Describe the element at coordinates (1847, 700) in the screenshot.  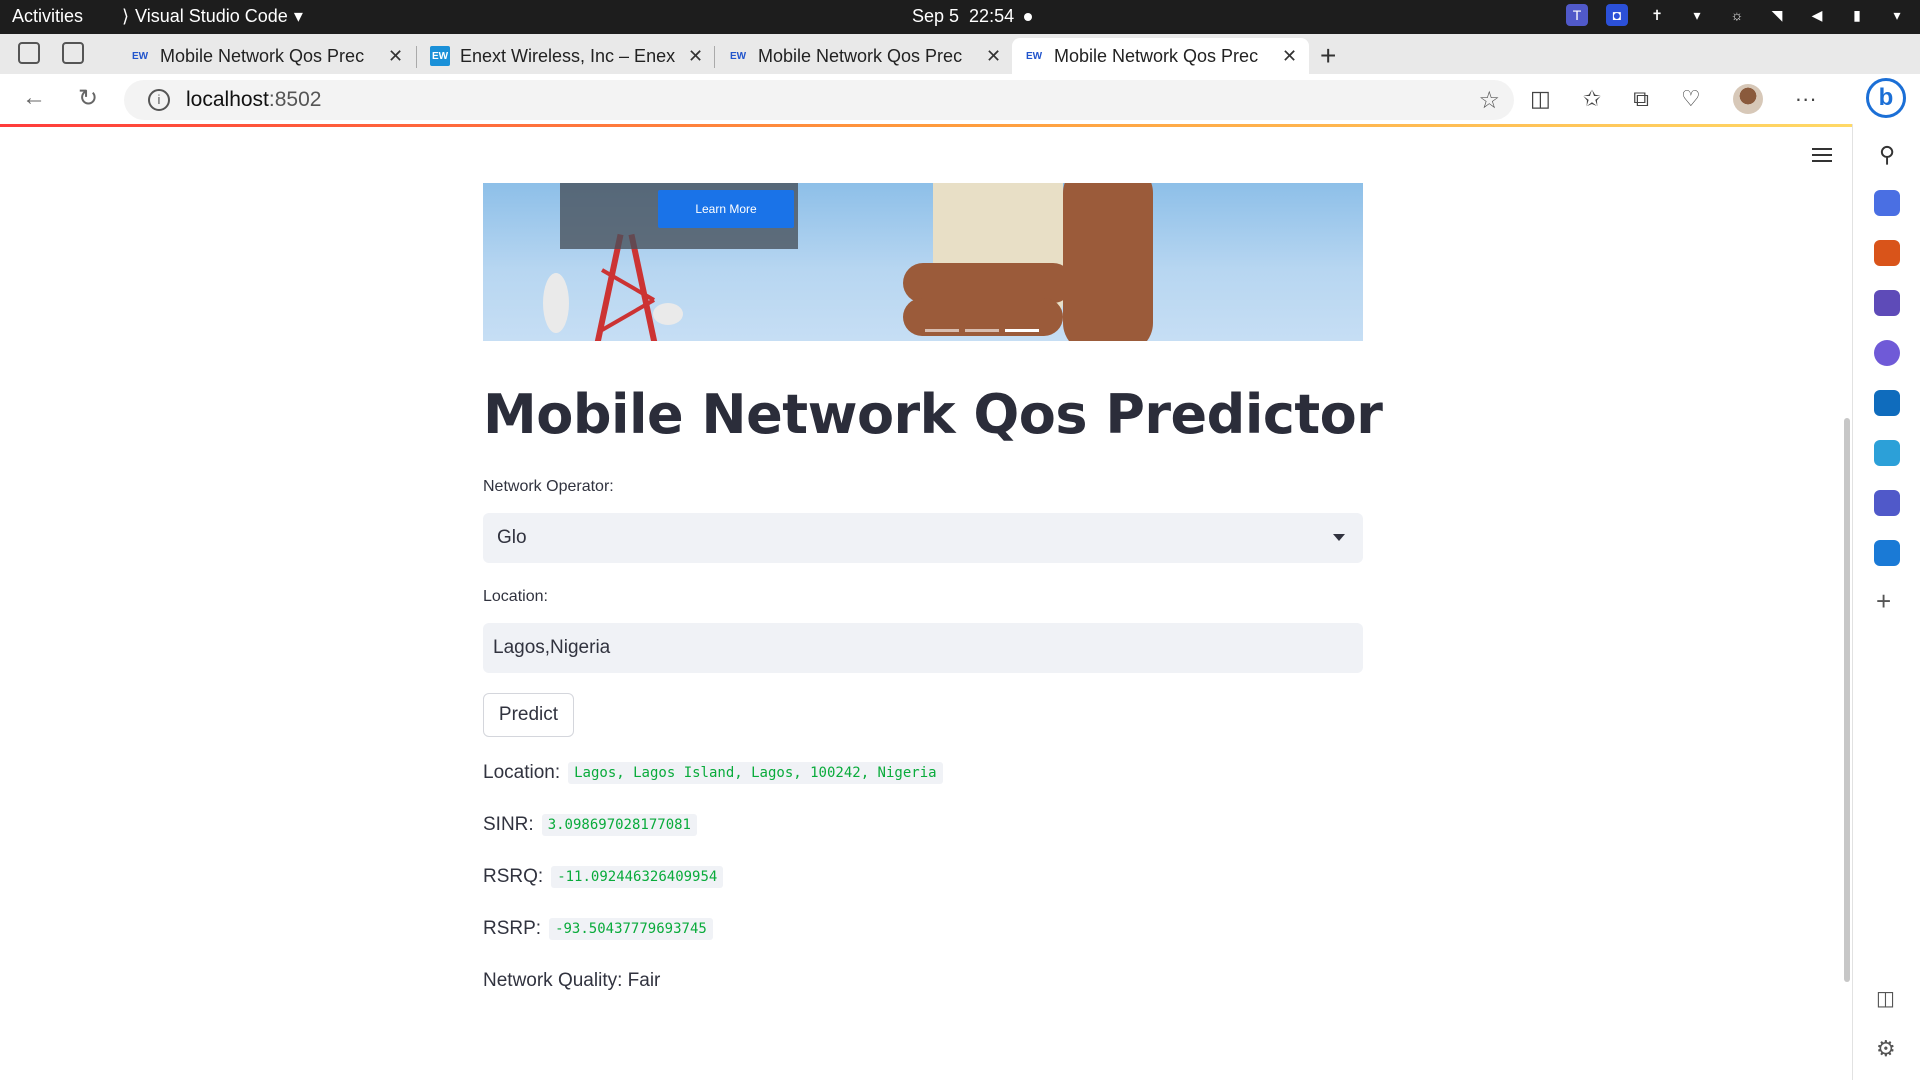
I see `page-scrollbar` at that location.